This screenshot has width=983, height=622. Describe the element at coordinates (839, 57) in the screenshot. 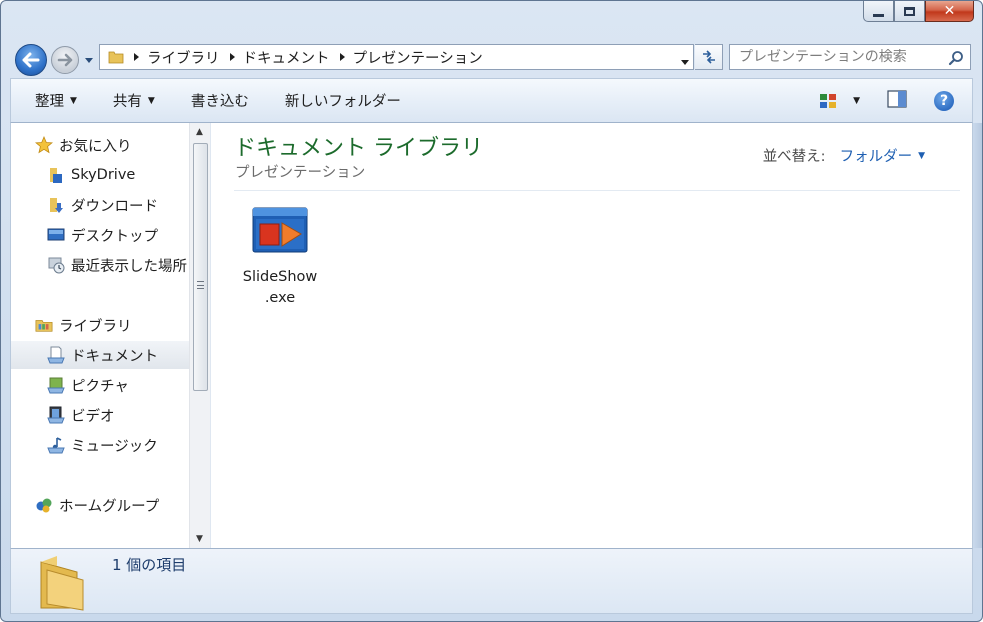

I see `search-input` at that location.